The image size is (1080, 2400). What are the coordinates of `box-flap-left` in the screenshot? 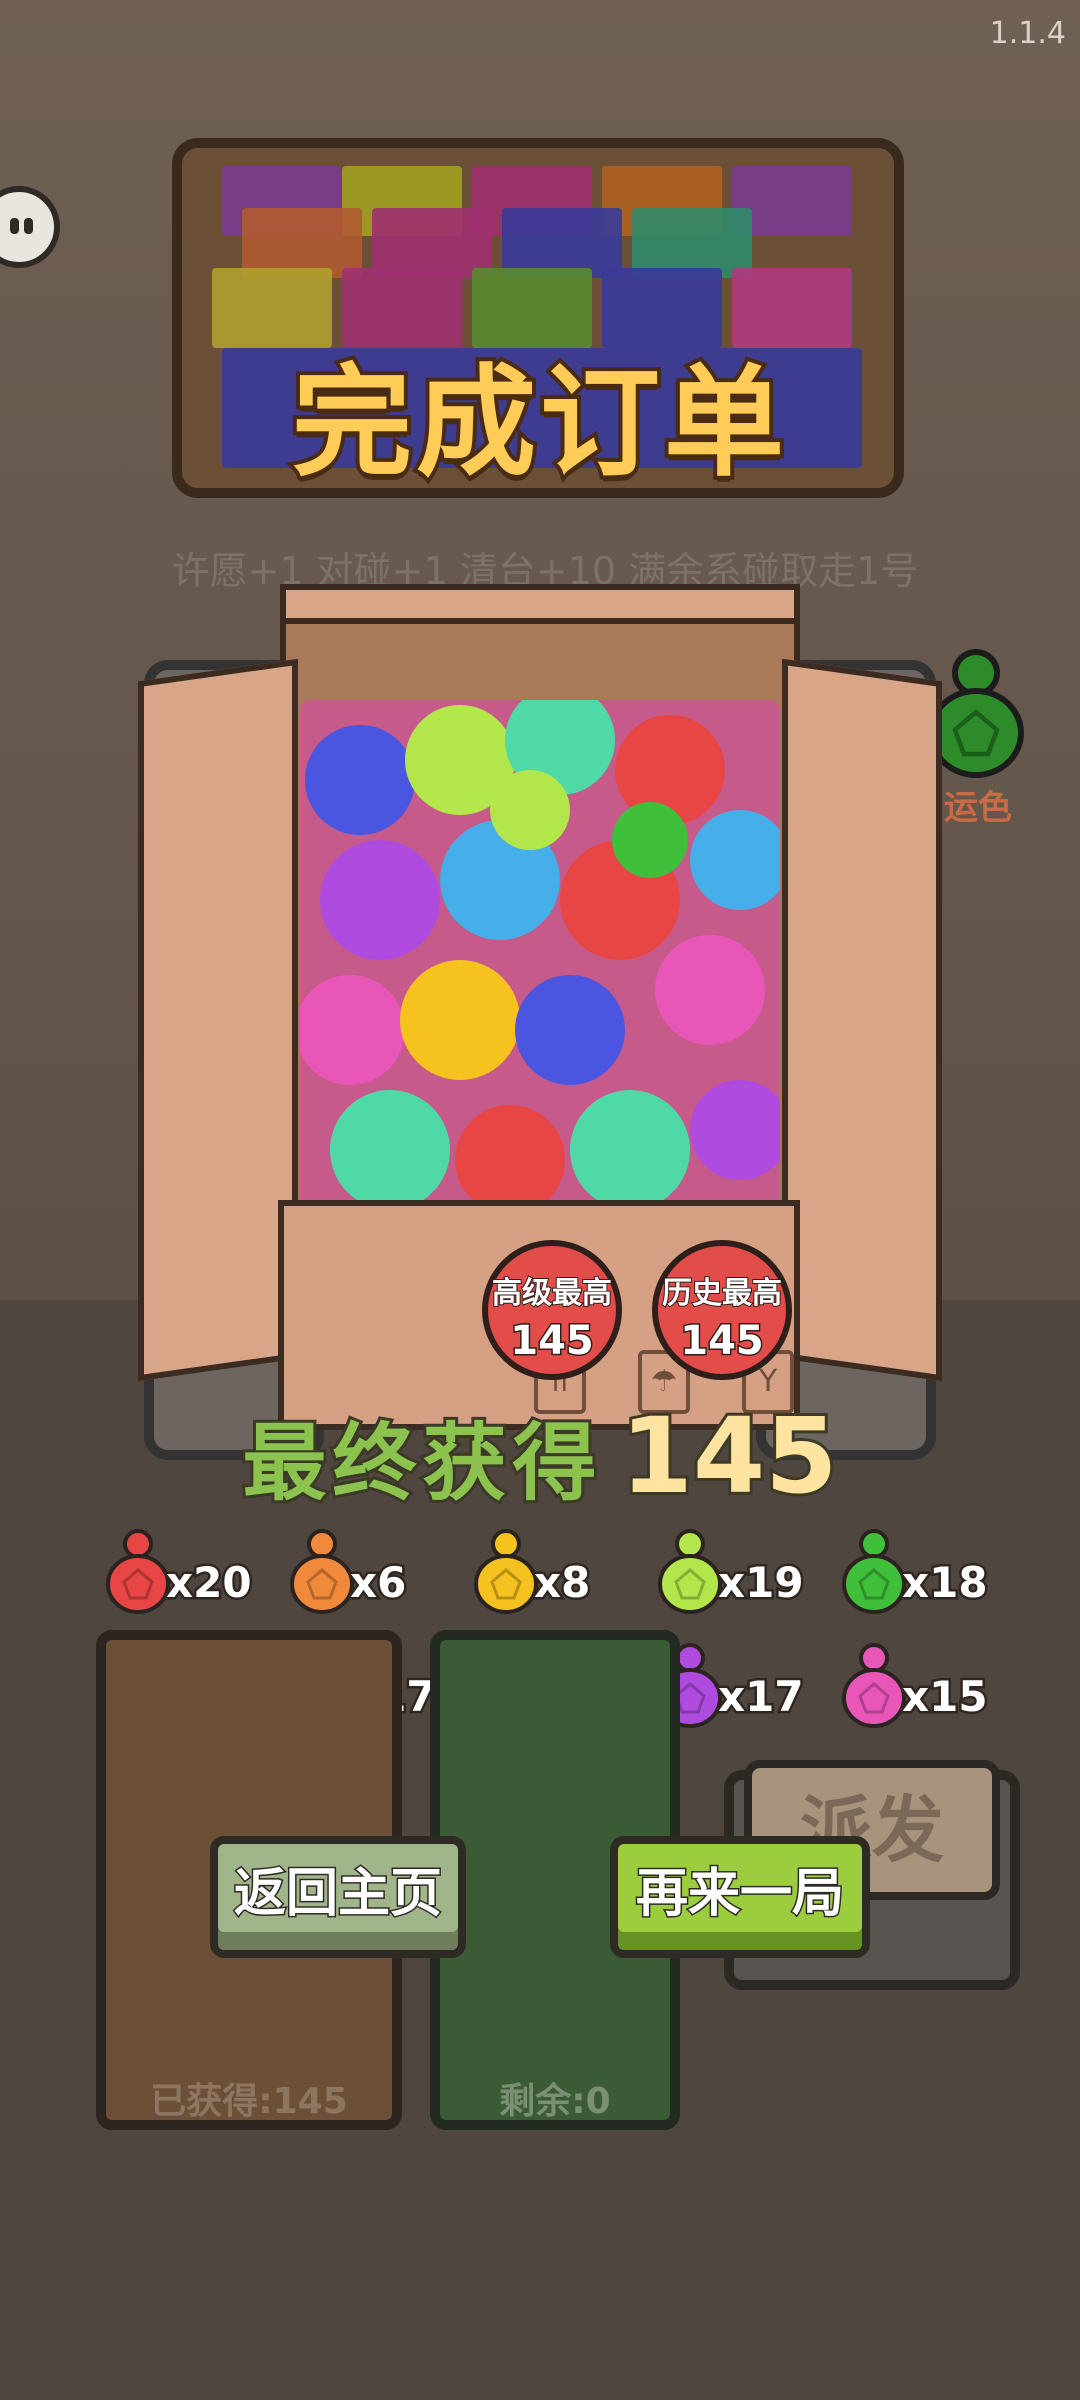 It's located at (218, 1020).